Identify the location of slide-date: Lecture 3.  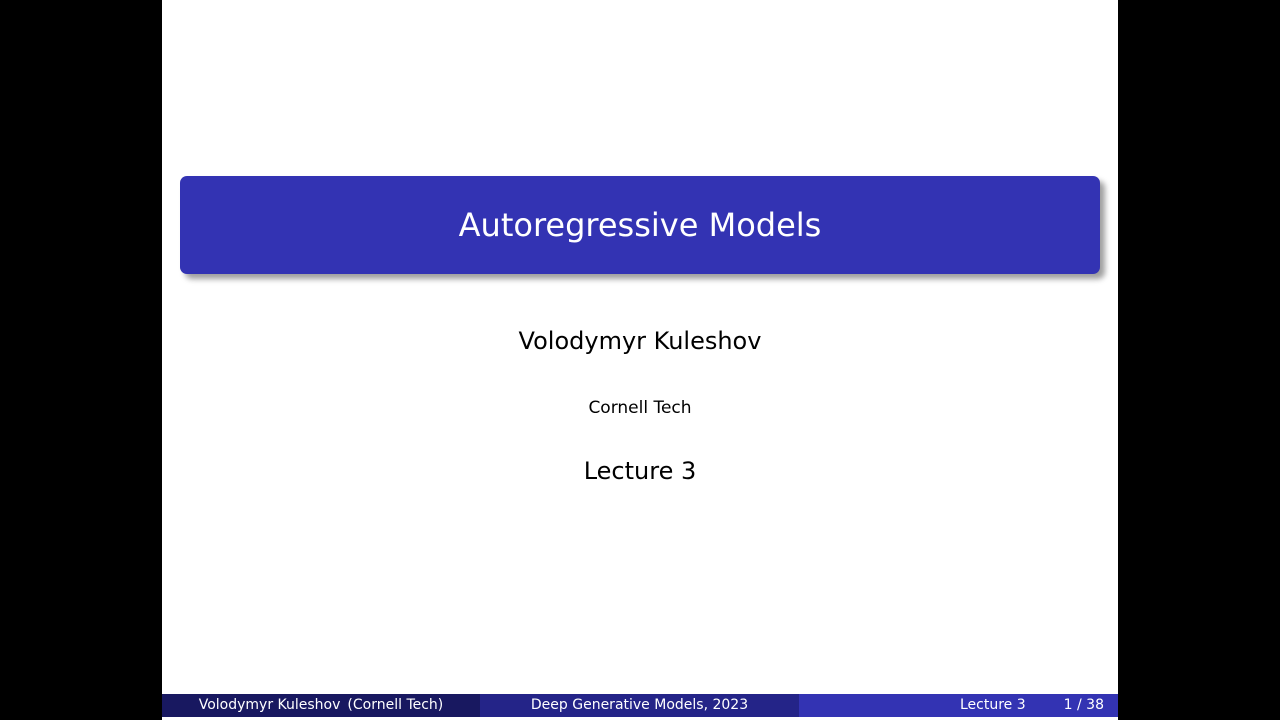
(640, 471).